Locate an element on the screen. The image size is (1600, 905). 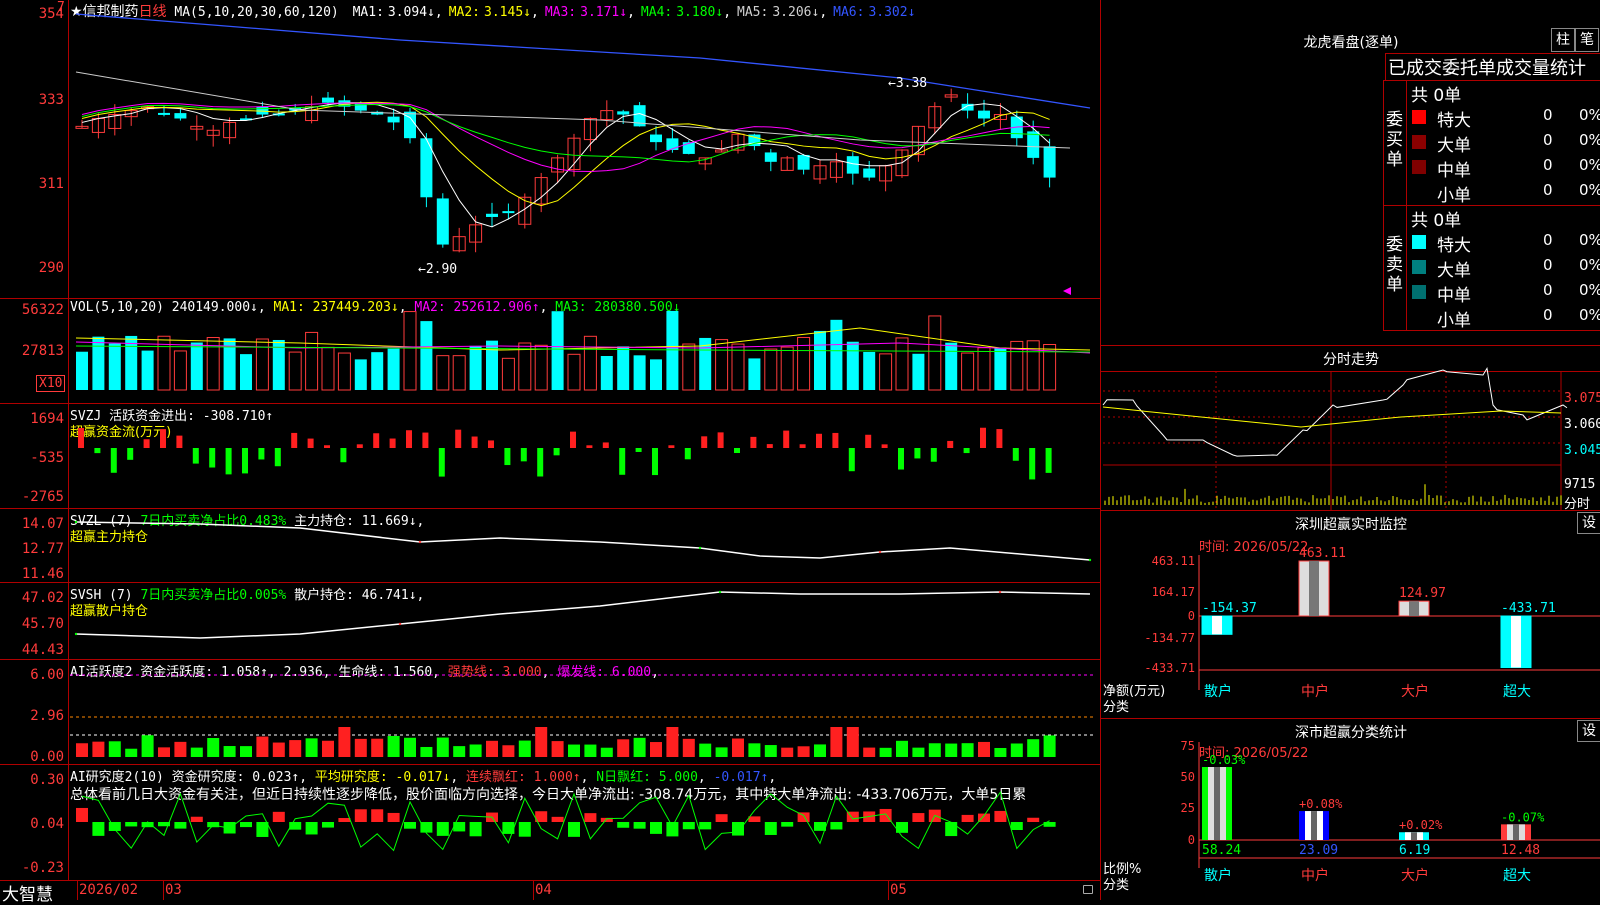
sell-orders-label: 委卖单 is located at coordinates (1394, 265).